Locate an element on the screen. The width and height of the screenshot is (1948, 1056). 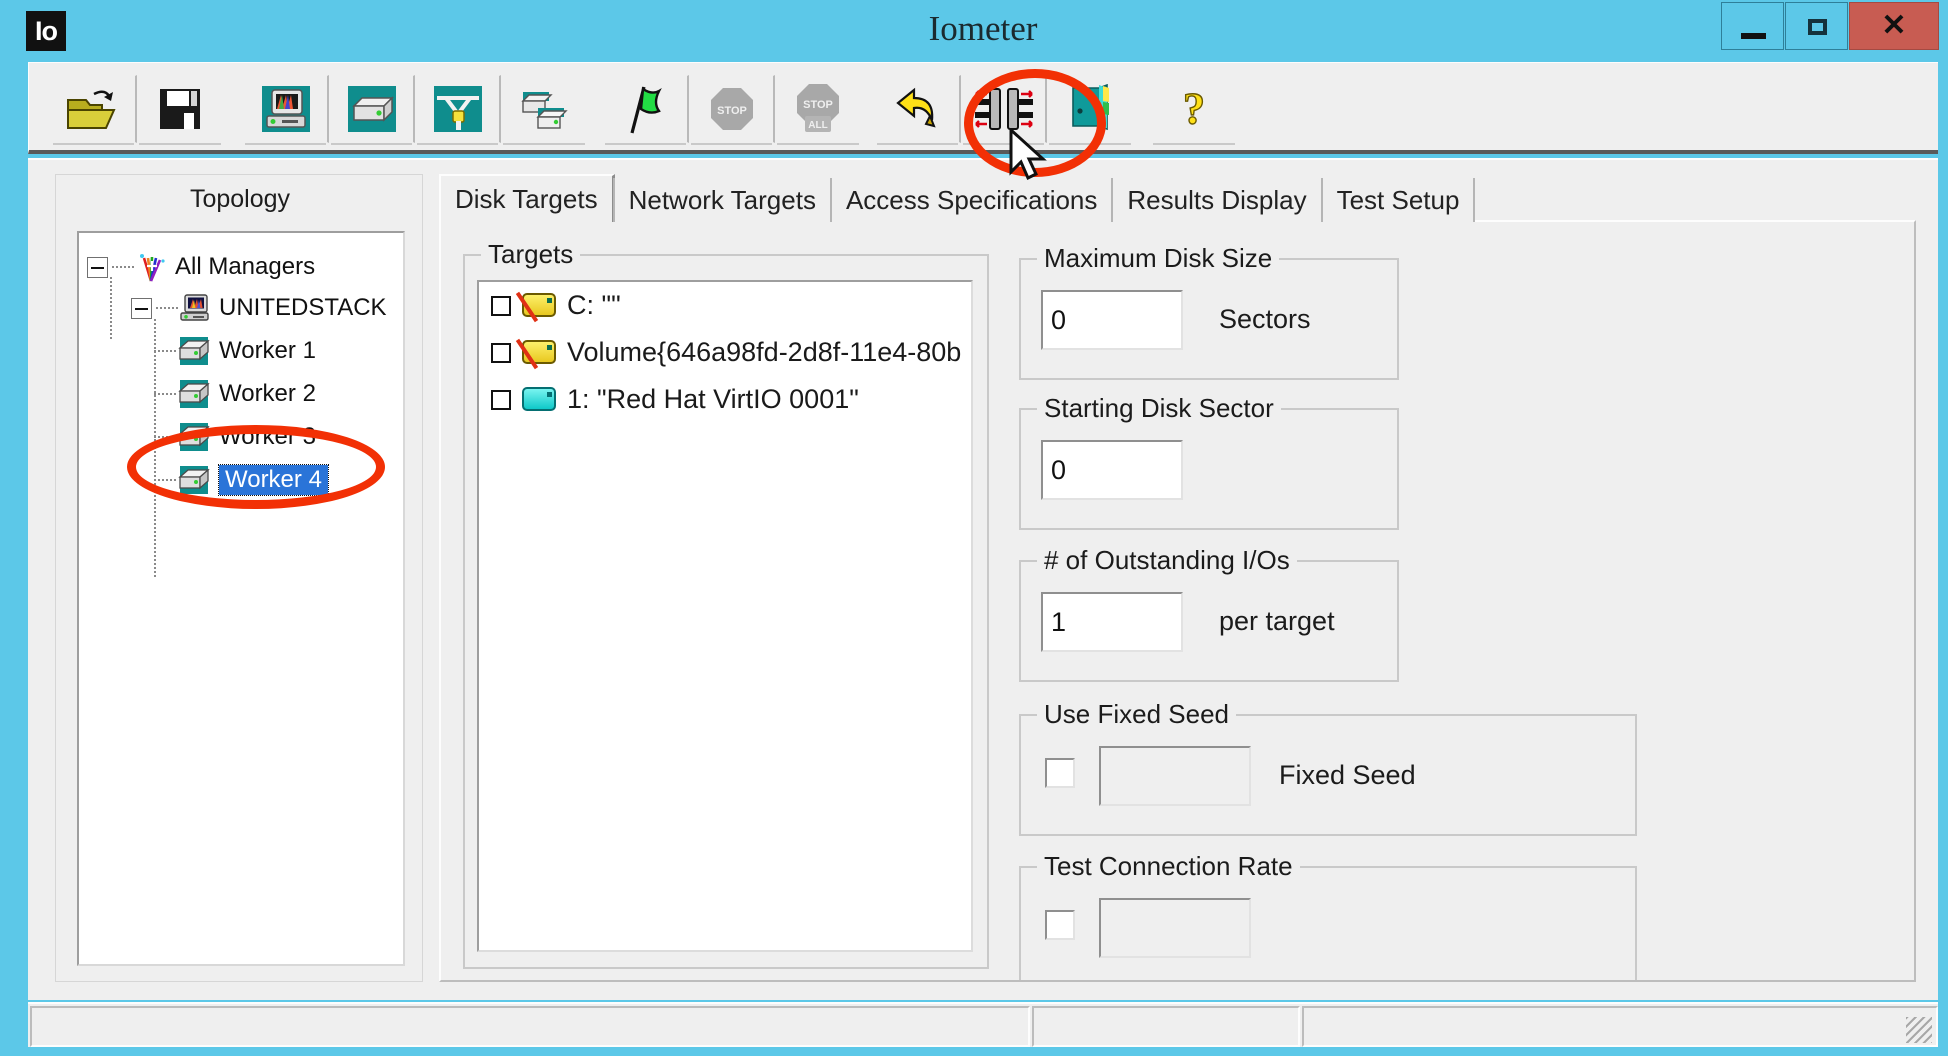
target-label: 1: "Red Hat VirtIO 0001" is located at coordinates (713, 399).